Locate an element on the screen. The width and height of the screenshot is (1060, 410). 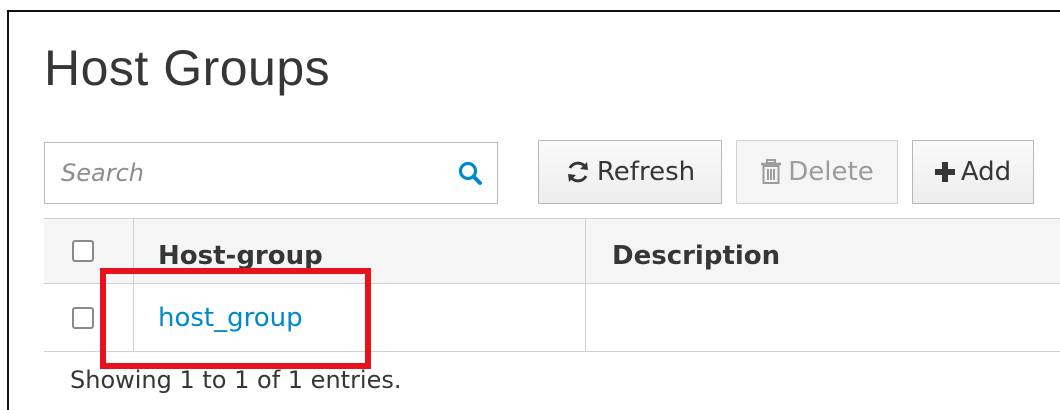
add-button: Add is located at coordinates (973, 172).